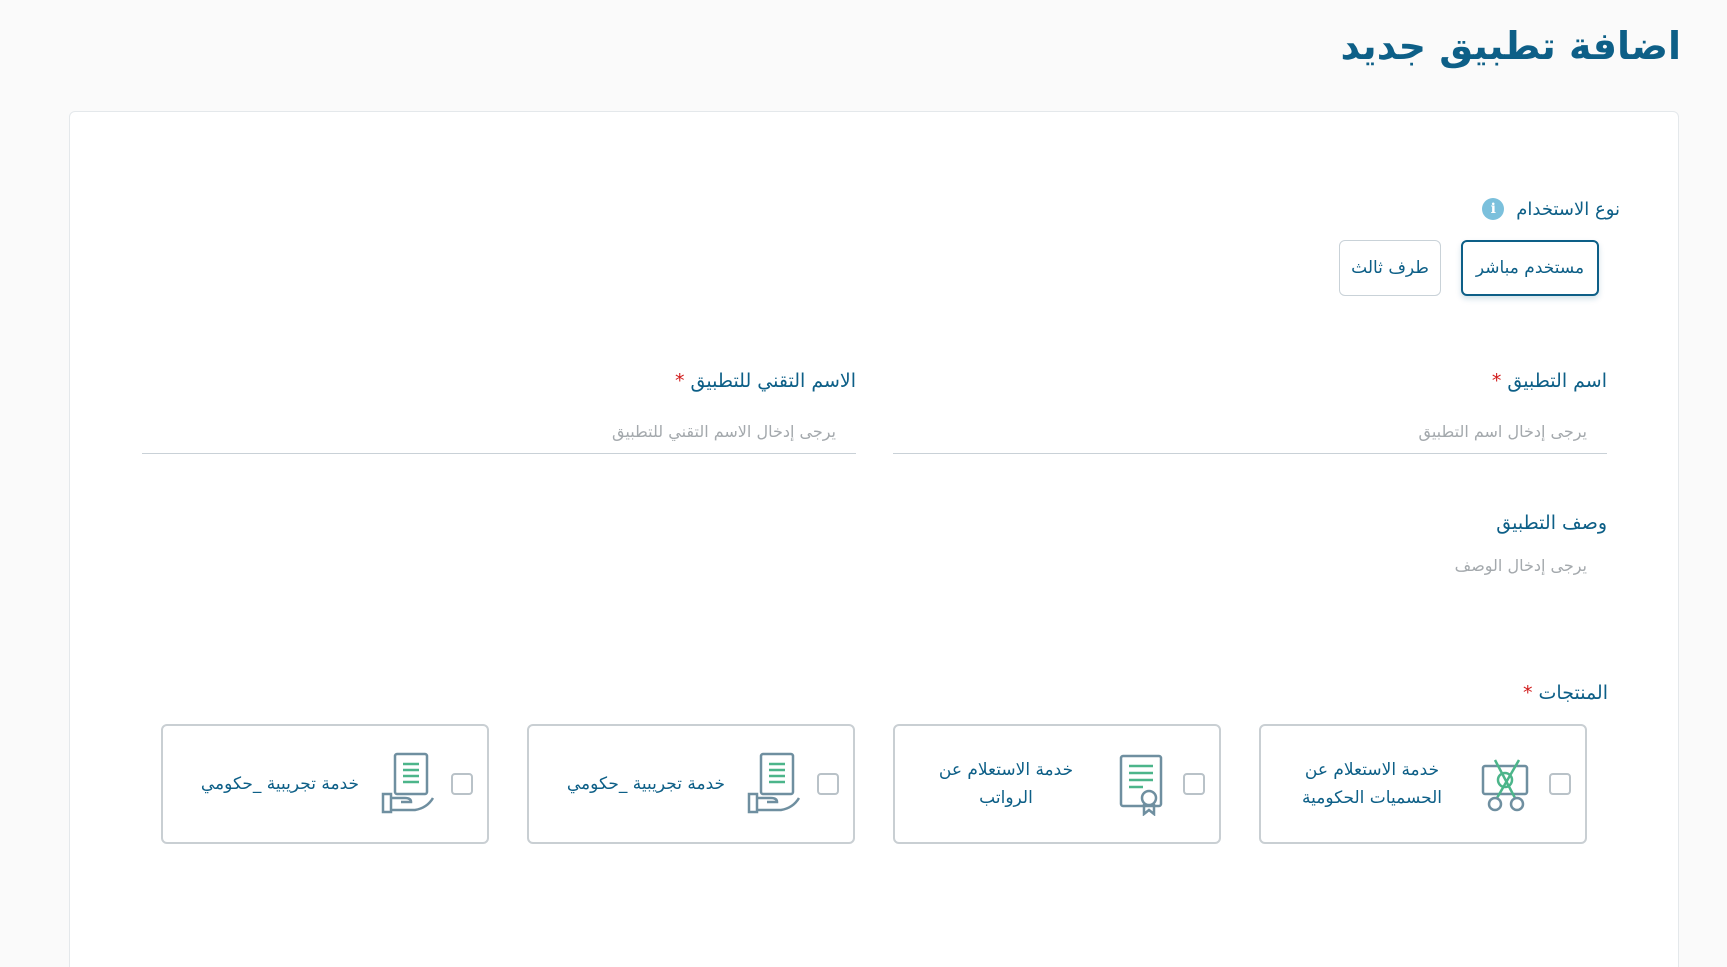 The height and width of the screenshot is (967, 1727). I want to click on technical-name-label: الاسم التقني للتطبيق*, so click(765, 381).